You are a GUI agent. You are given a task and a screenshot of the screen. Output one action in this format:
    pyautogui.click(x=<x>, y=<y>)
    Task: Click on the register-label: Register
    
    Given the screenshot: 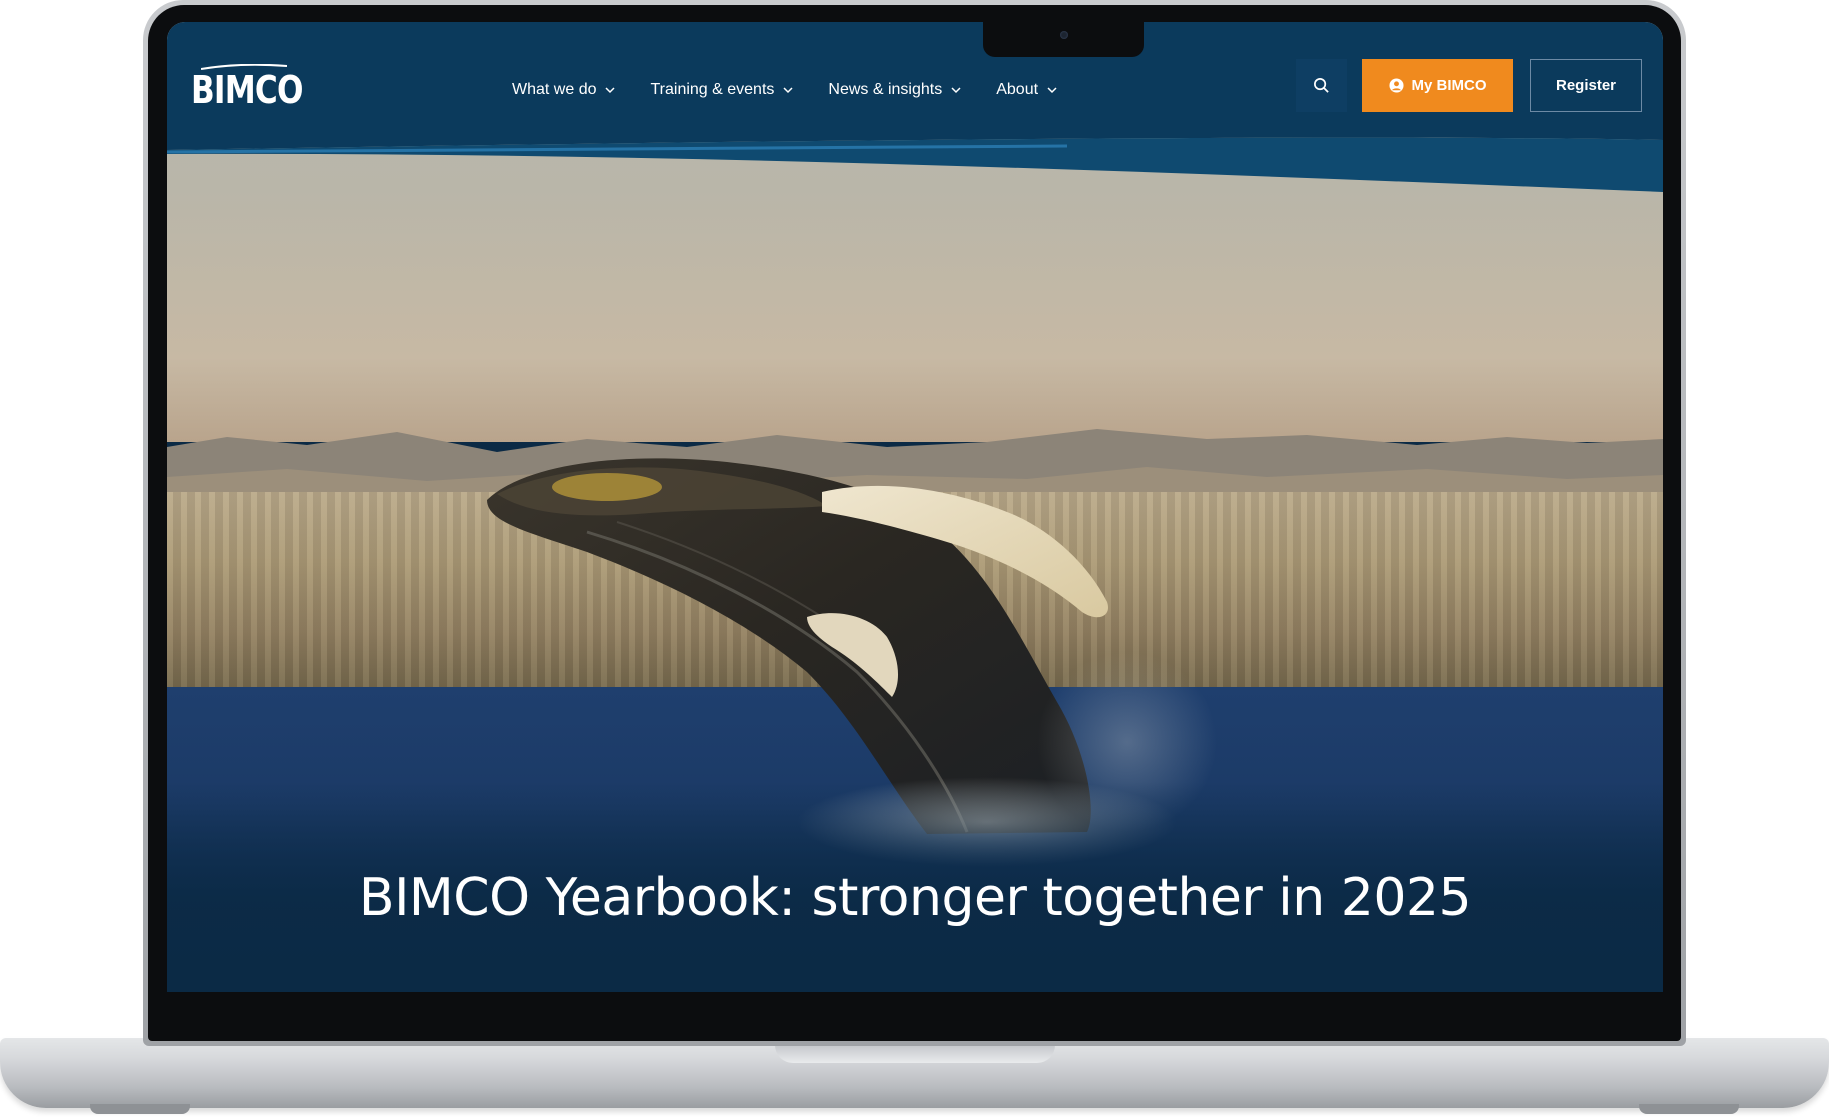 What is the action you would take?
    pyautogui.click(x=1586, y=85)
    